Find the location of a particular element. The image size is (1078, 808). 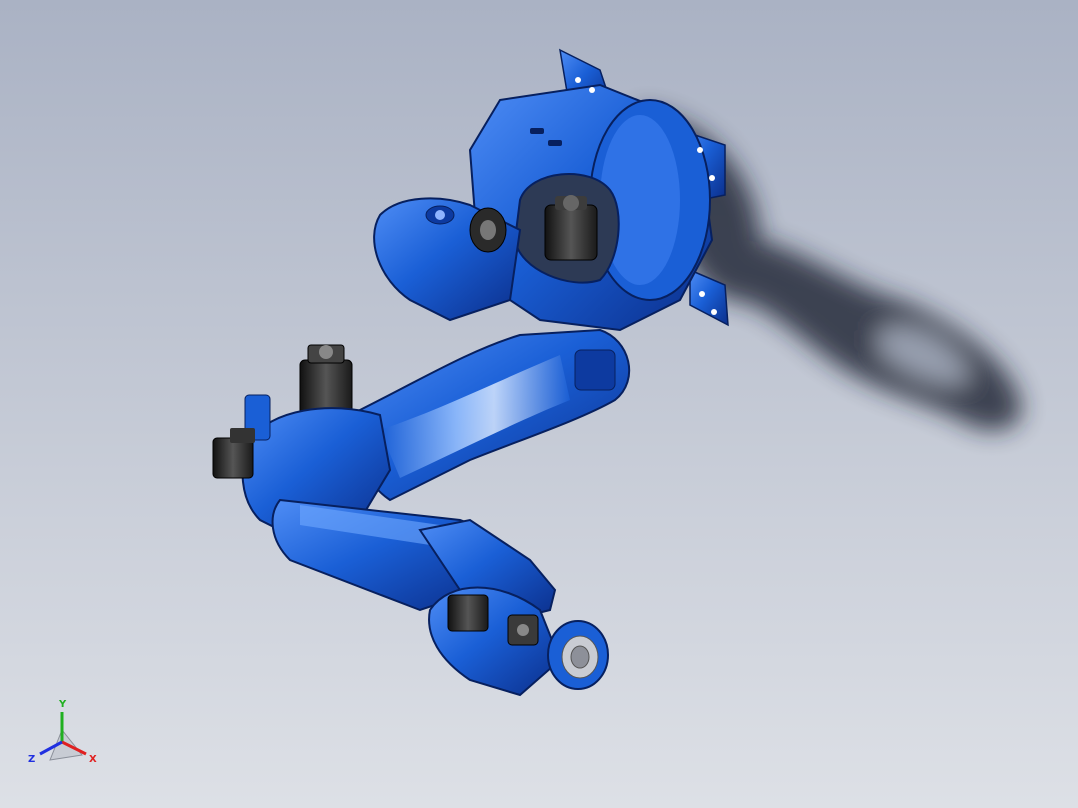

lower-arm is located at coordinates (493, 415).